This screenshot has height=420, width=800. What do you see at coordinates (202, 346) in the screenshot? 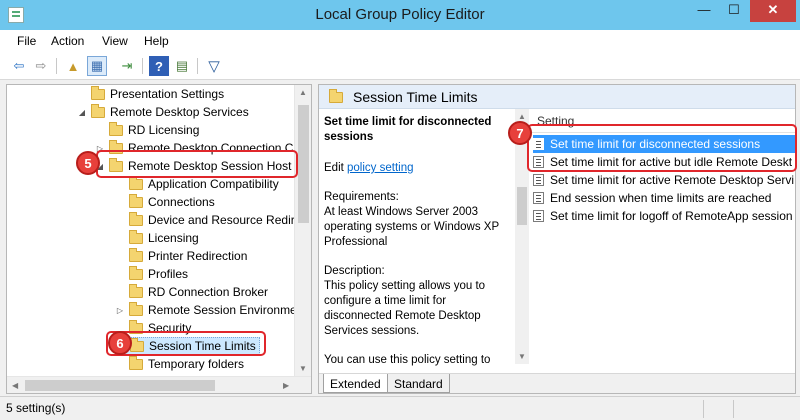
I see `tree-item-label: Session Time Limits` at bounding box center [202, 346].